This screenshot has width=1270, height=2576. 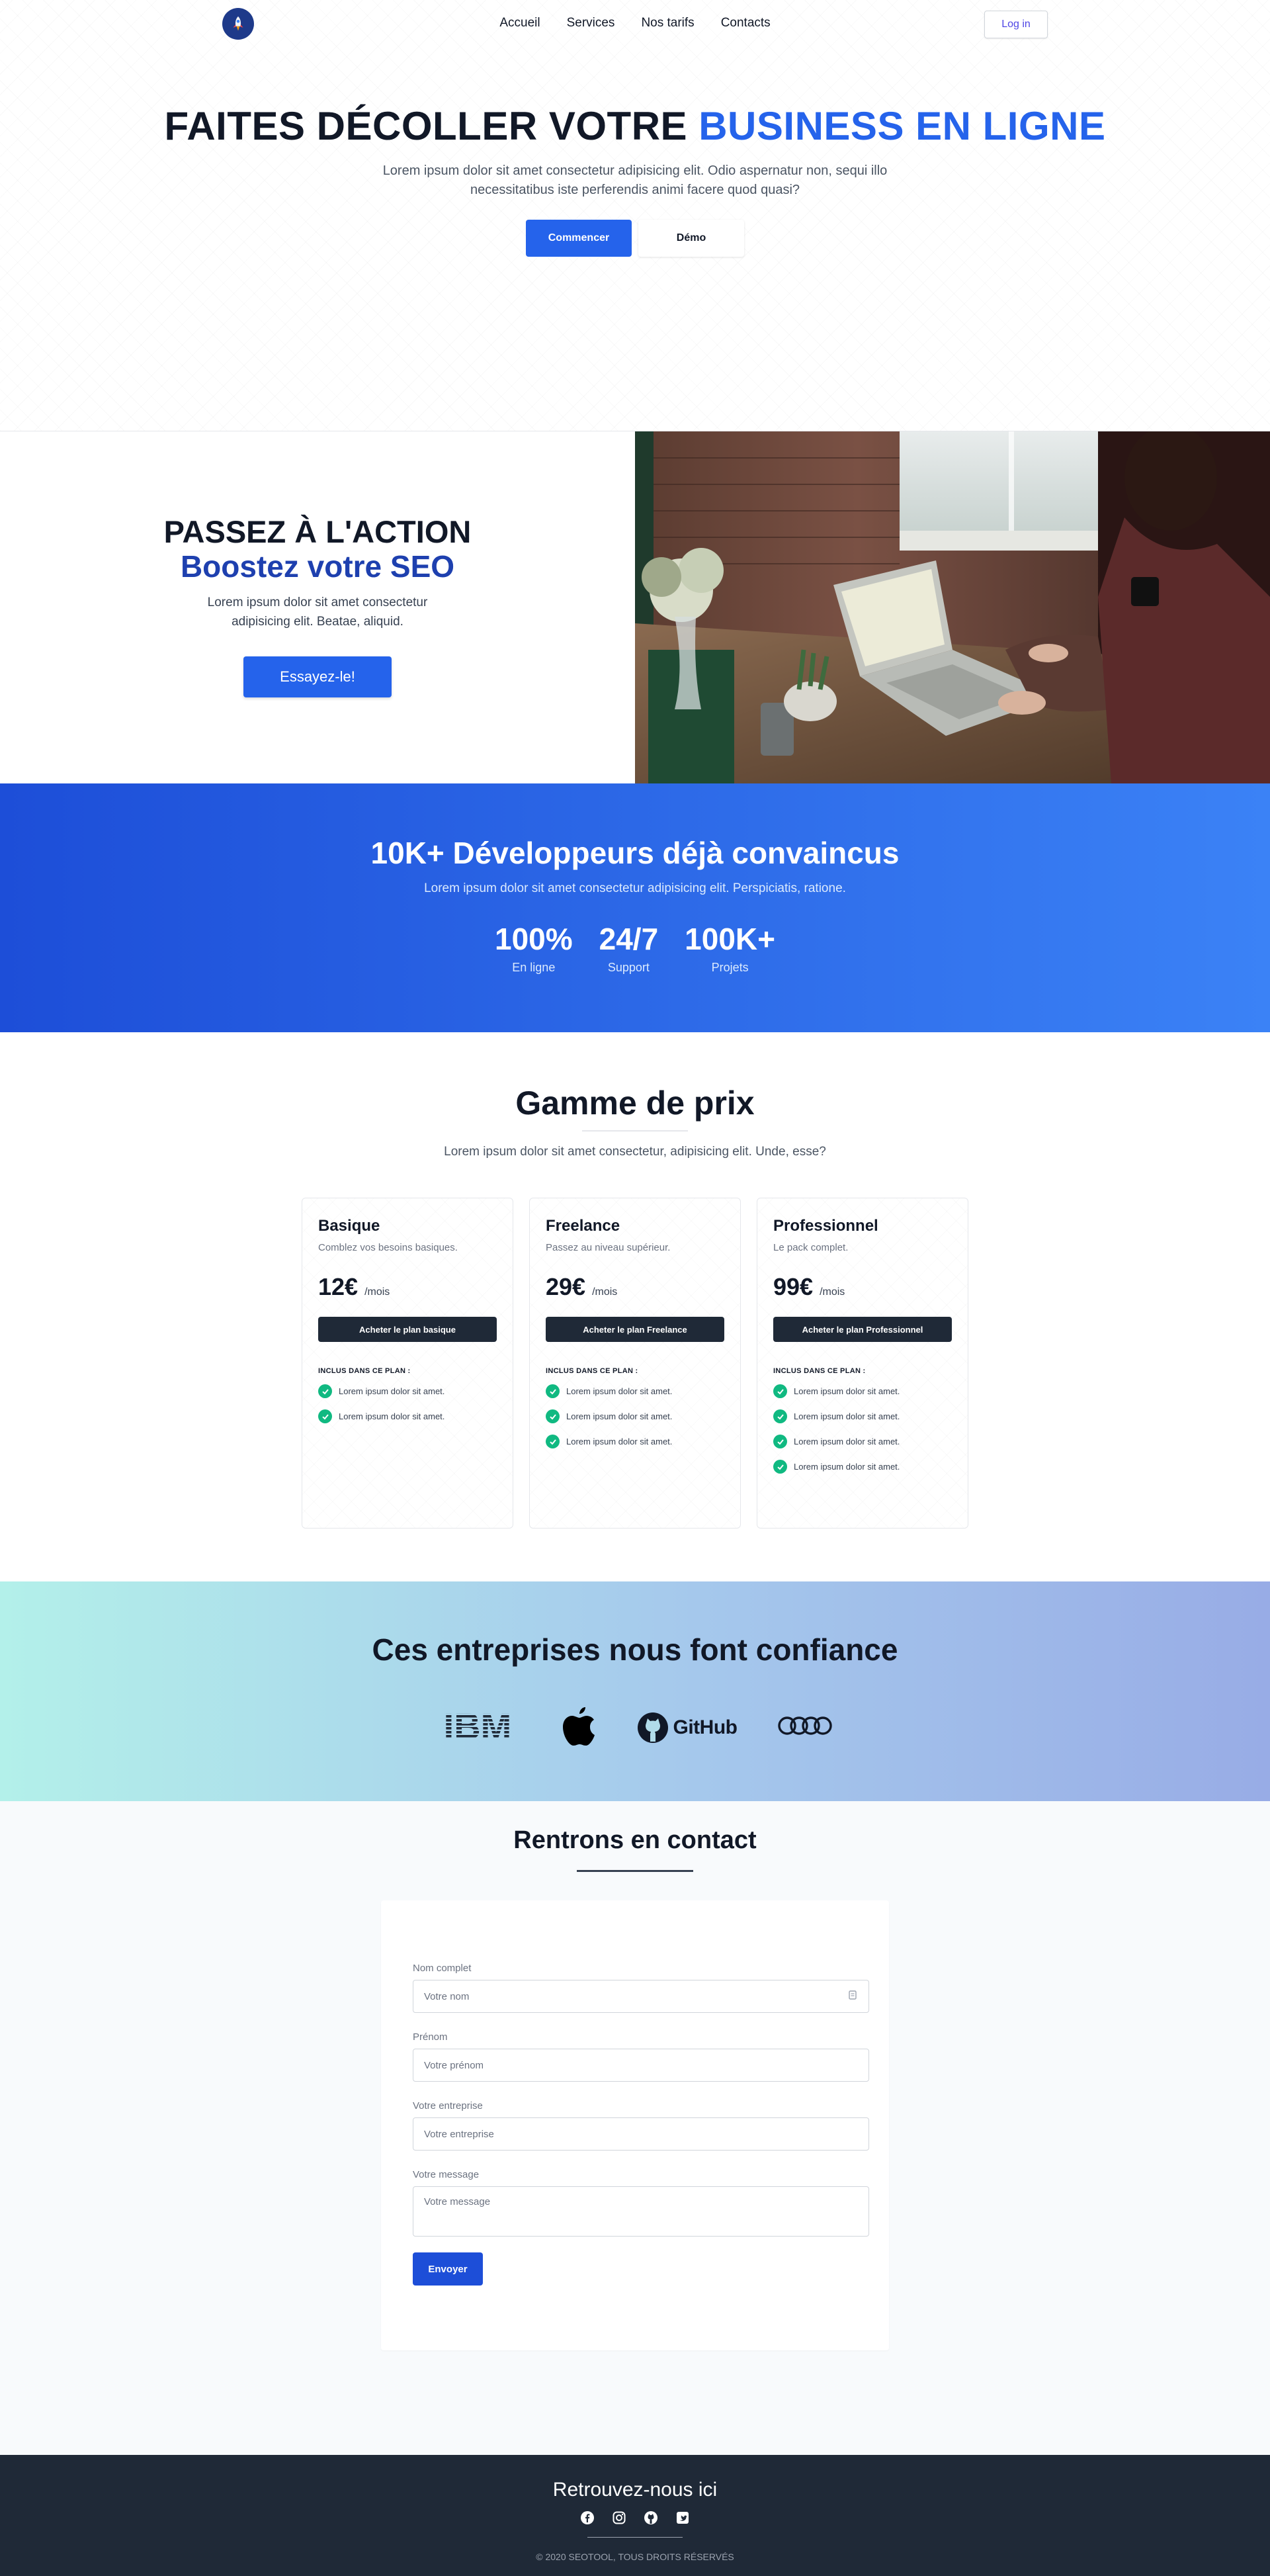 What do you see at coordinates (317, 531) in the screenshot?
I see `action-title: PASSEZ À L'ACTION` at bounding box center [317, 531].